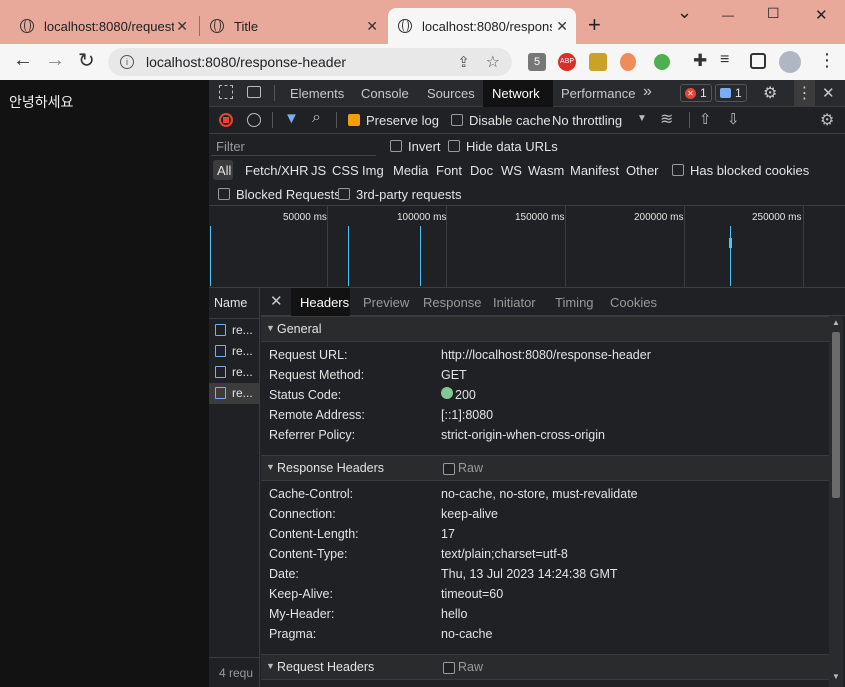  Describe the element at coordinates (545, 468) in the screenshot. I see `response-headers-section-header: ▼ Response Headers Raw` at that location.